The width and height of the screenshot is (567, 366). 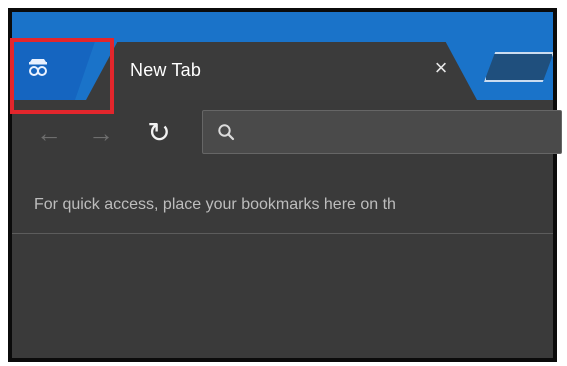 I want to click on back-arrow-icon: ←, so click(x=49, y=133).